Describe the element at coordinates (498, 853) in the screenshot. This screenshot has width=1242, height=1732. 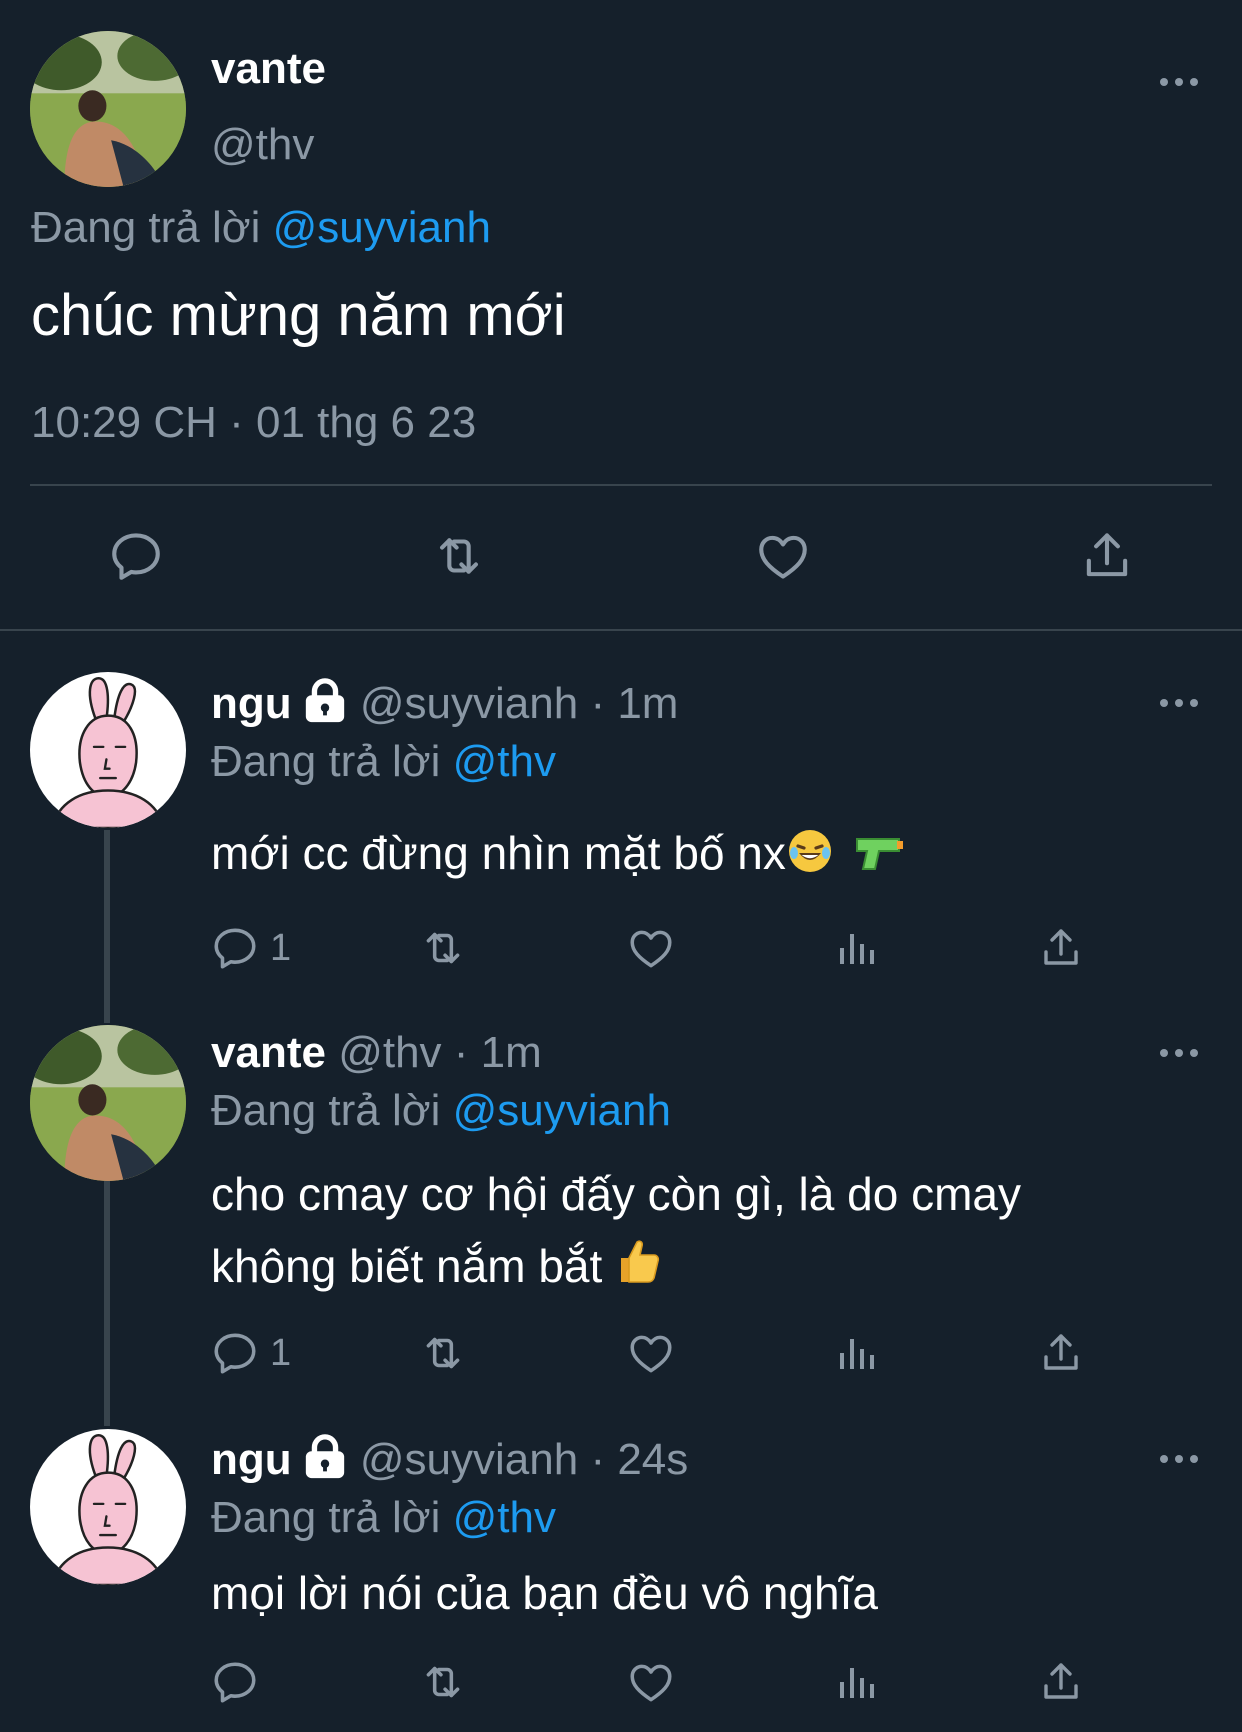
I see `reply-text-content: mới cc đừng nhìn mặt bố nx` at that location.